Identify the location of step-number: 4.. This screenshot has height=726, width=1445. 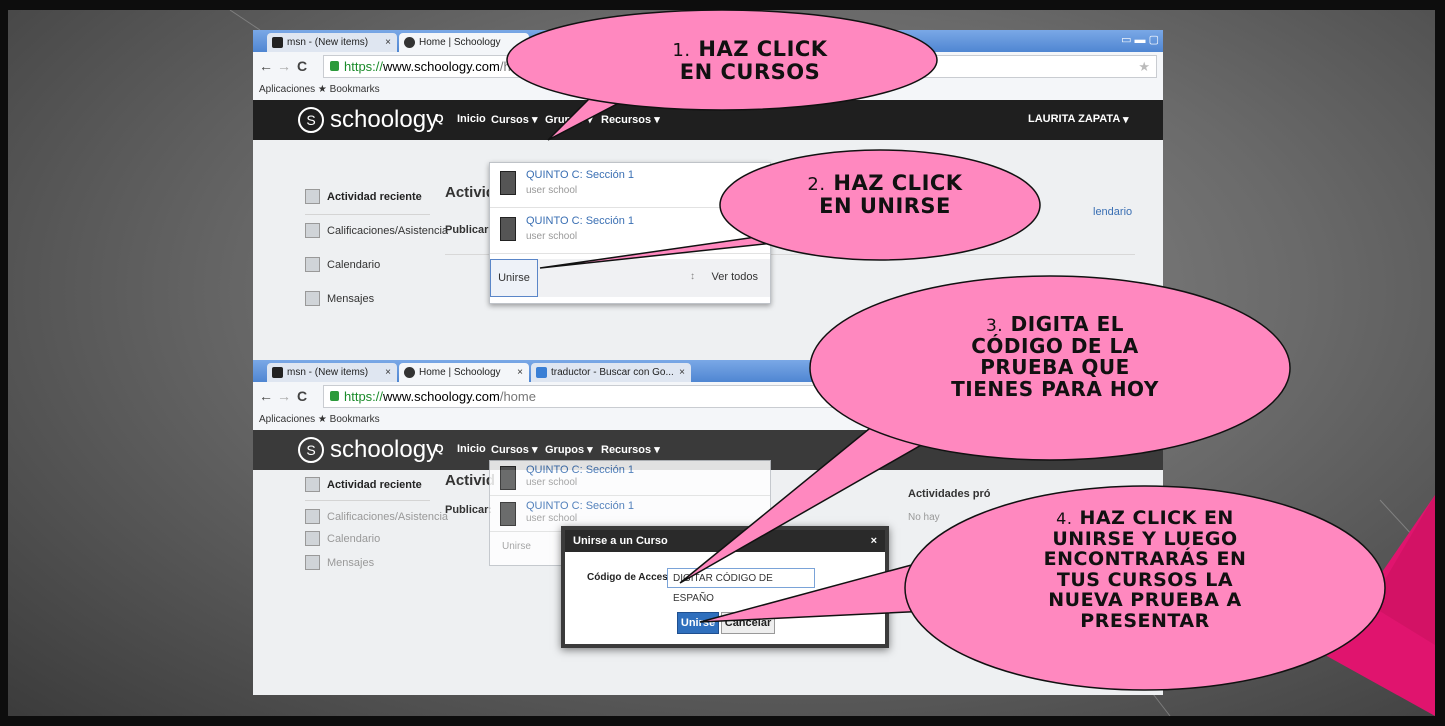
(1064, 518).